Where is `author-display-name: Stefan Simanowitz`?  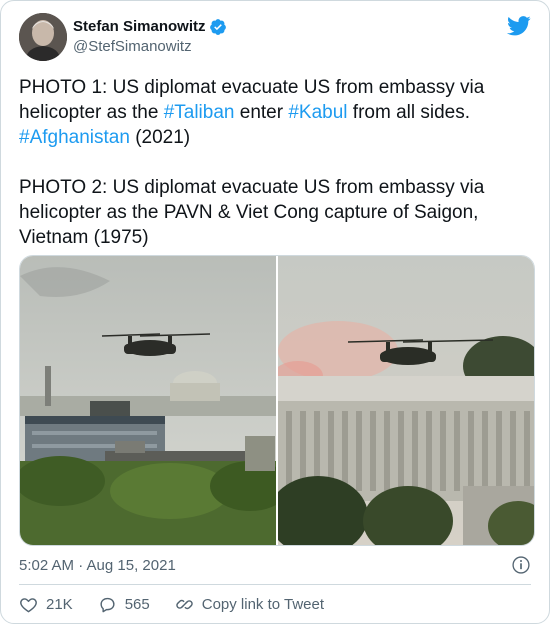 author-display-name: Stefan Simanowitz is located at coordinates (139, 27).